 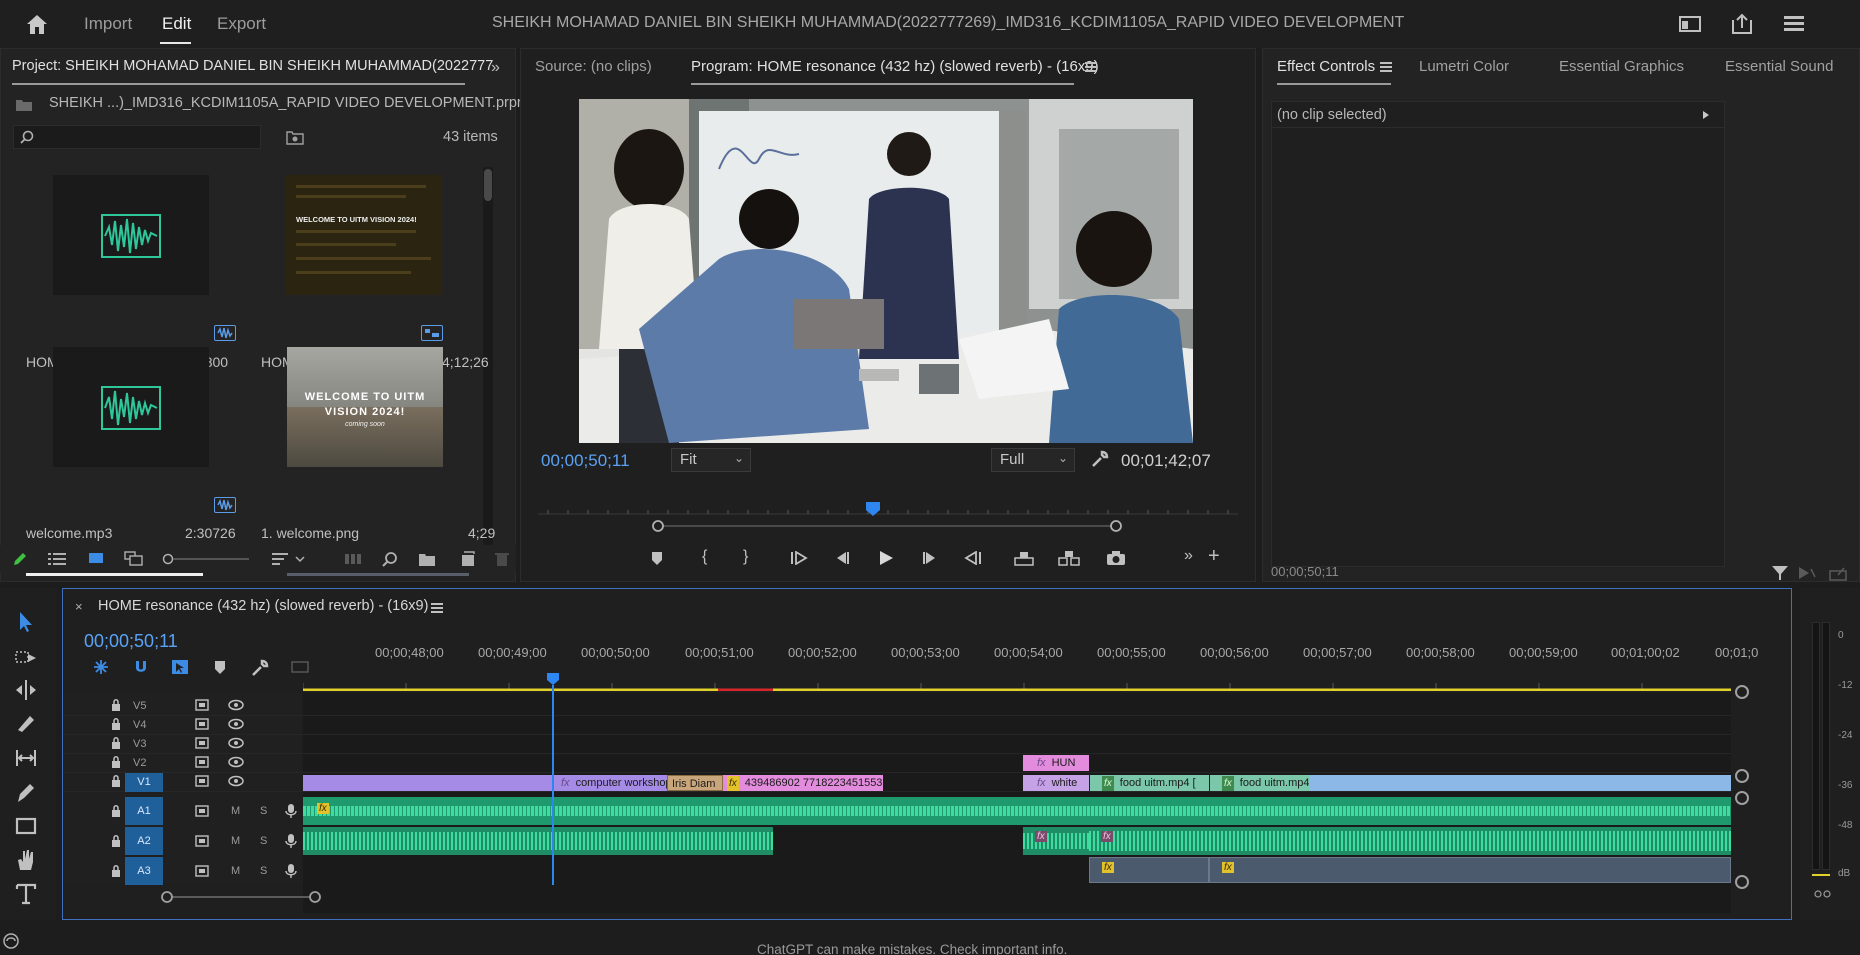 I want to click on lift-icon, so click(x=1024, y=558).